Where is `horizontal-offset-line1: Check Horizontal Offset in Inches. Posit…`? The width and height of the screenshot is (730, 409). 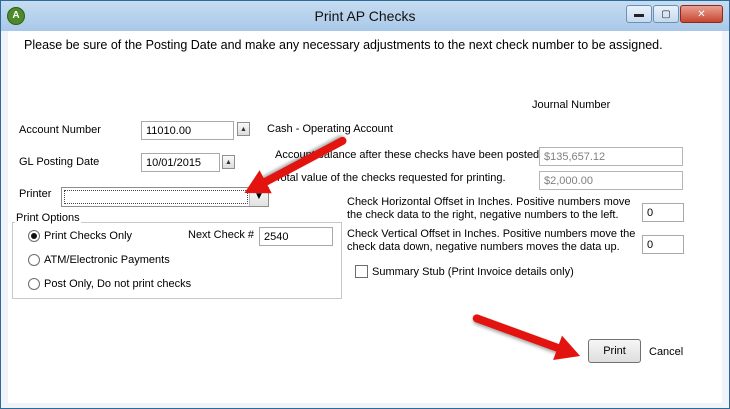 horizontal-offset-line1: Check Horizontal Offset in Inches. Posit… is located at coordinates (489, 202).